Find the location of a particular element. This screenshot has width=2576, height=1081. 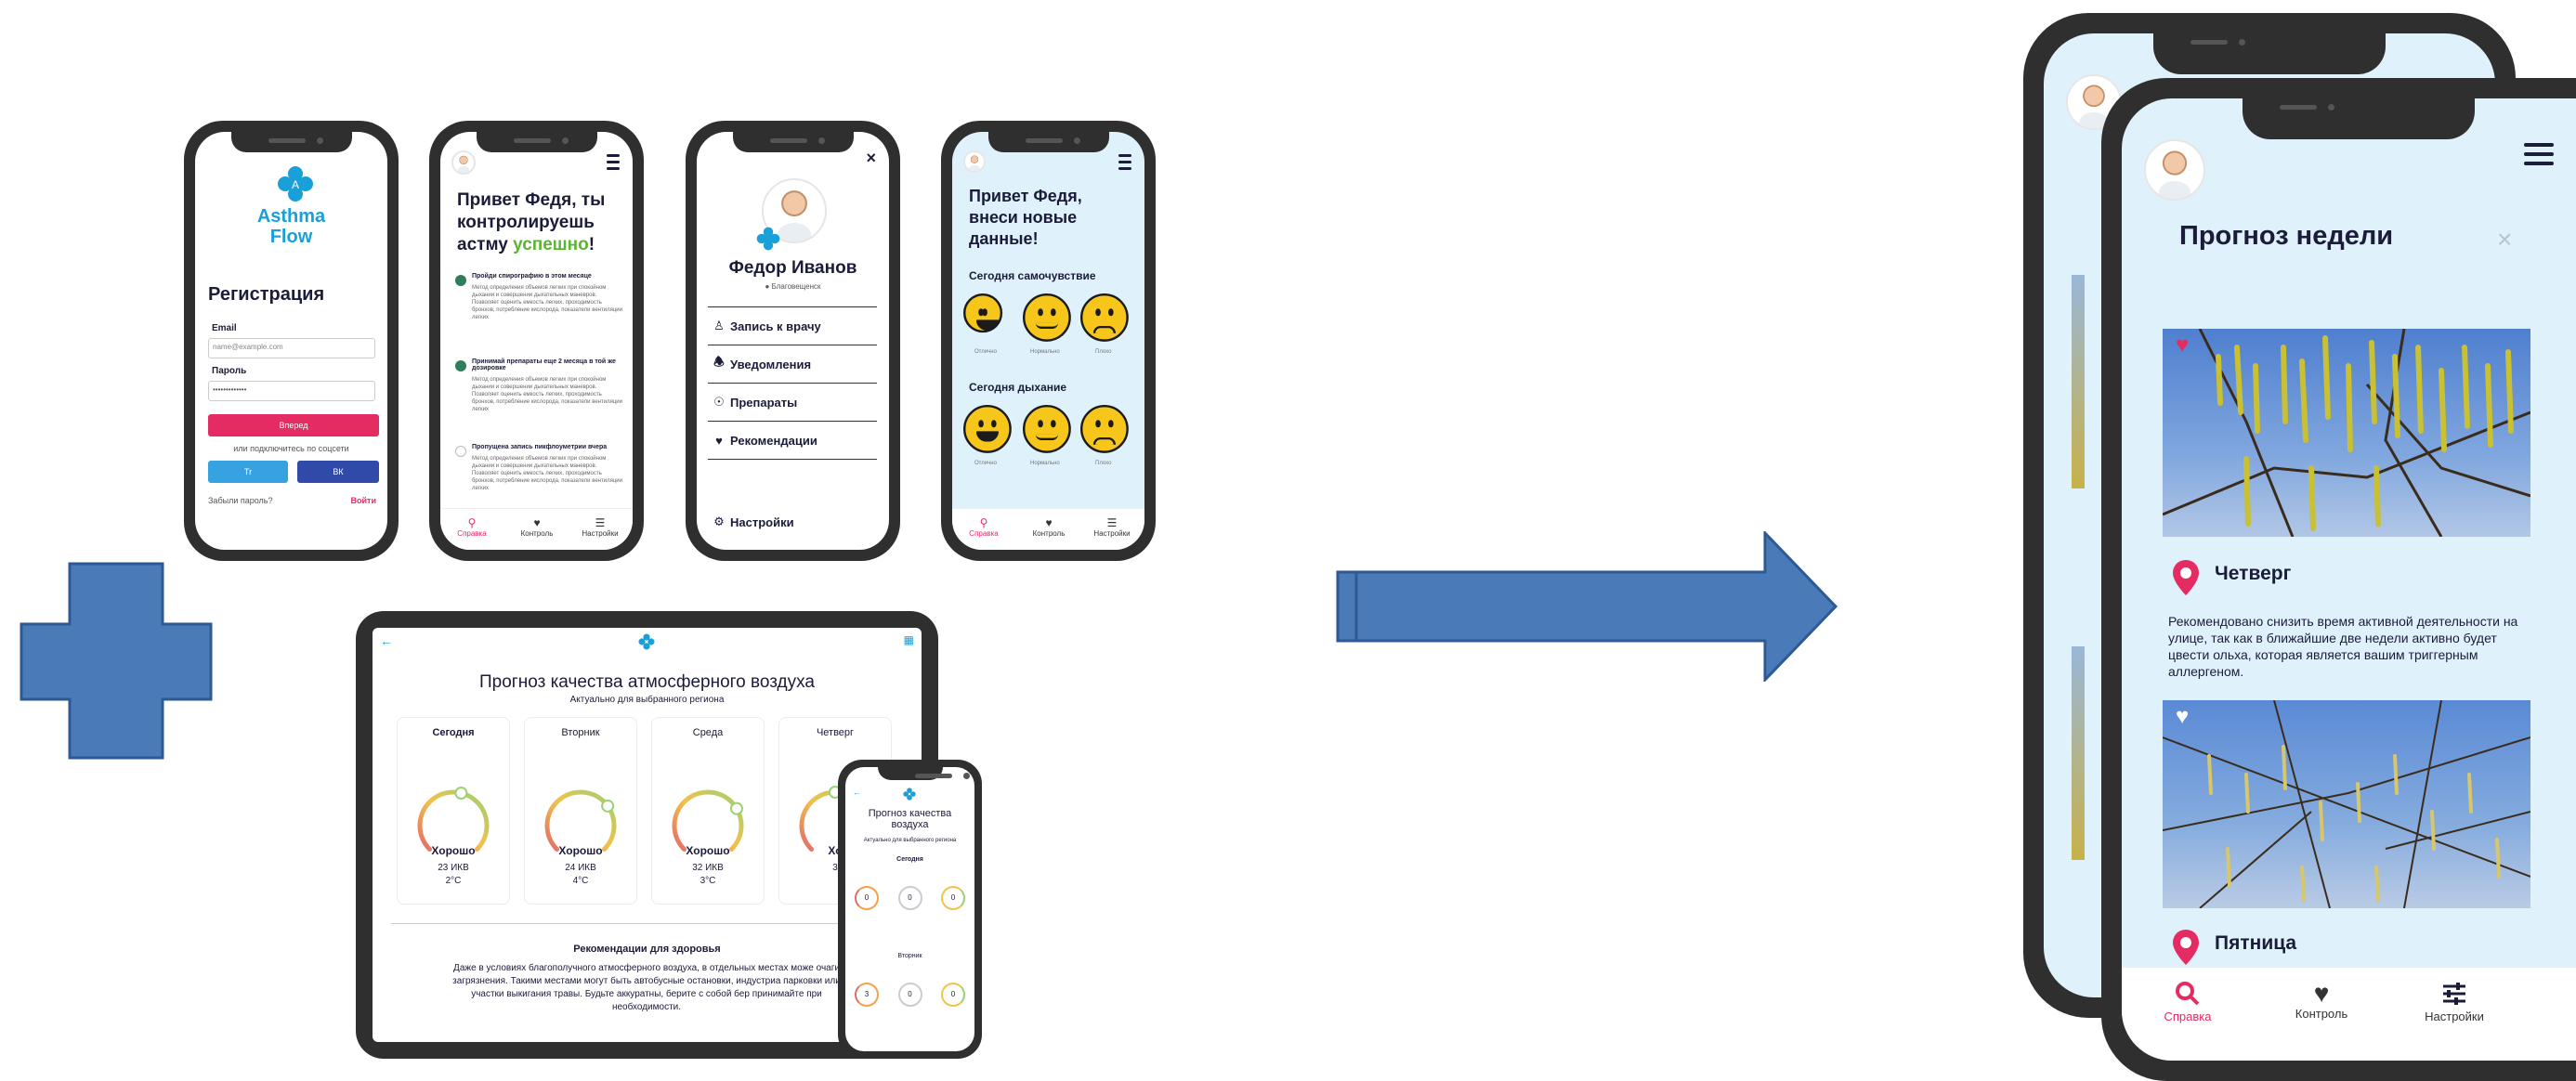

wellbeing-label: Сегодня самочувствие is located at coordinates (1032, 275).